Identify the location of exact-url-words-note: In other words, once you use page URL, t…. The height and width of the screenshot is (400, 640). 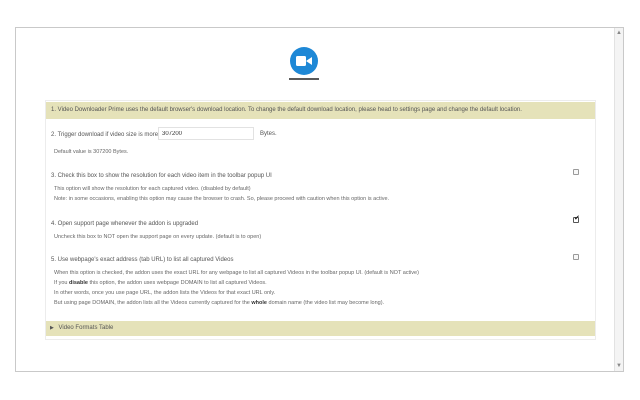
(165, 293).